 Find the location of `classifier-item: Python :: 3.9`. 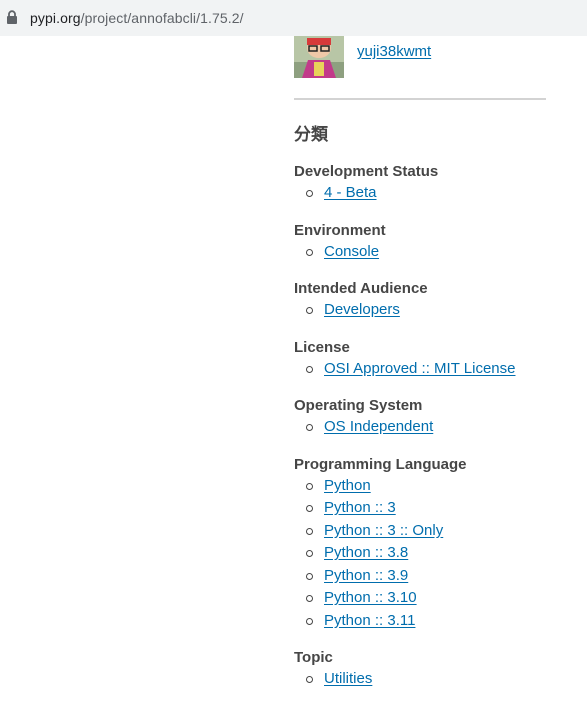

classifier-item: Python :: 3.9 is located at coordinates (439, 576).